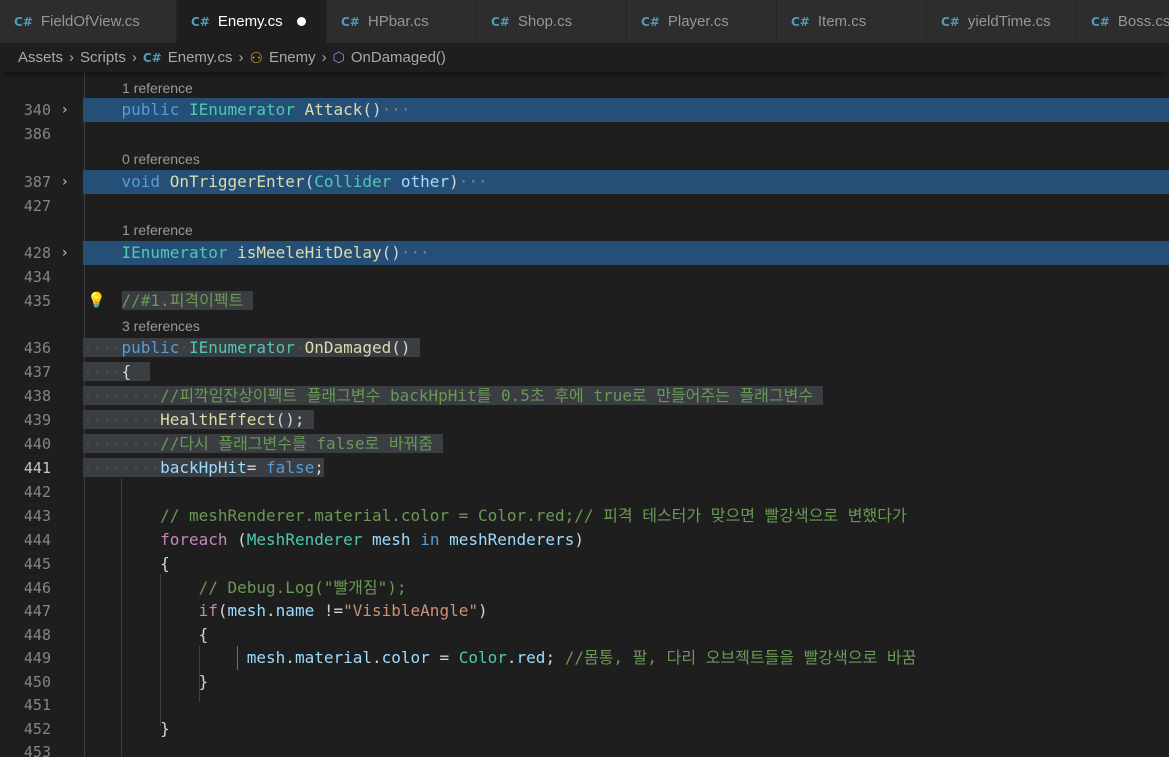  I want to click on tab-boss: C# Boss.cs, so click(1123, 21).